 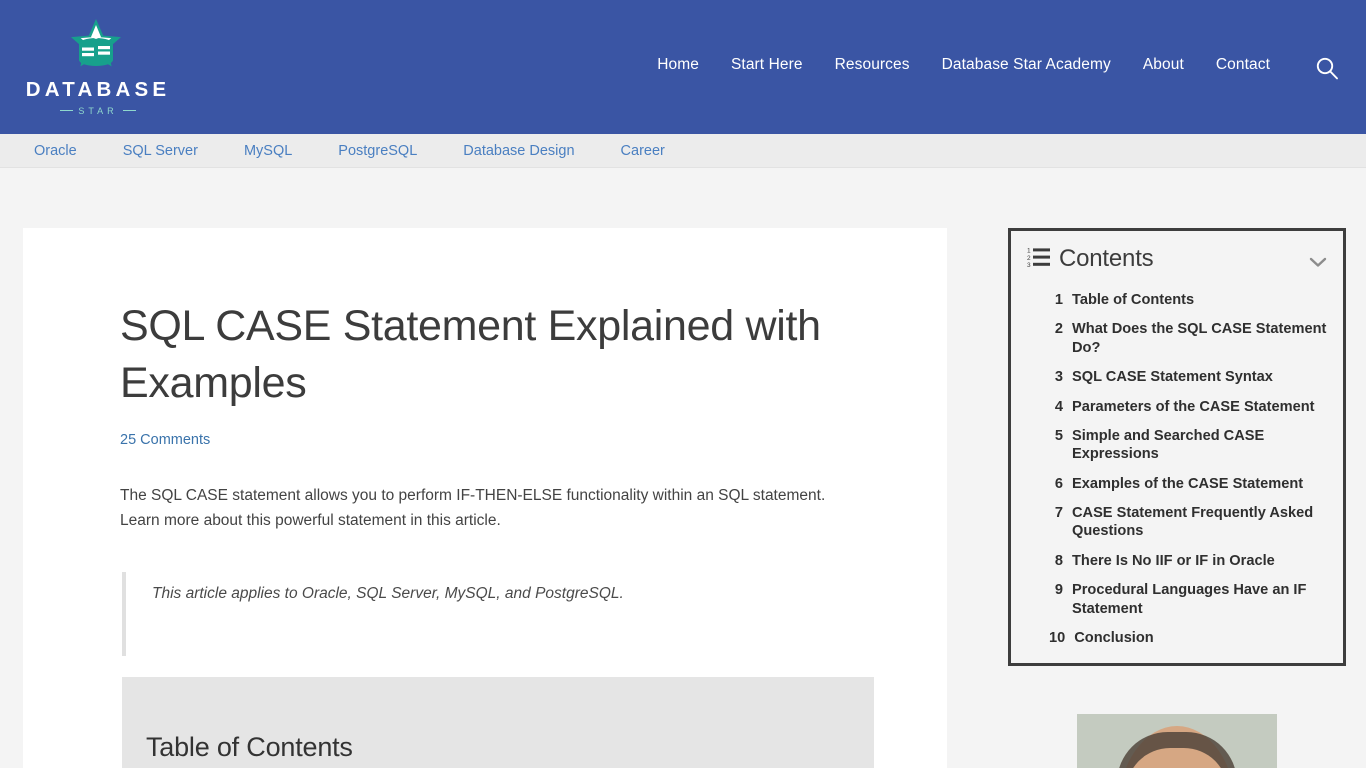 What do you see at coordinates (1106, 258) in the screenshot?
I see `contents-widget-title: Contents` at bounding box center [1106, 258].